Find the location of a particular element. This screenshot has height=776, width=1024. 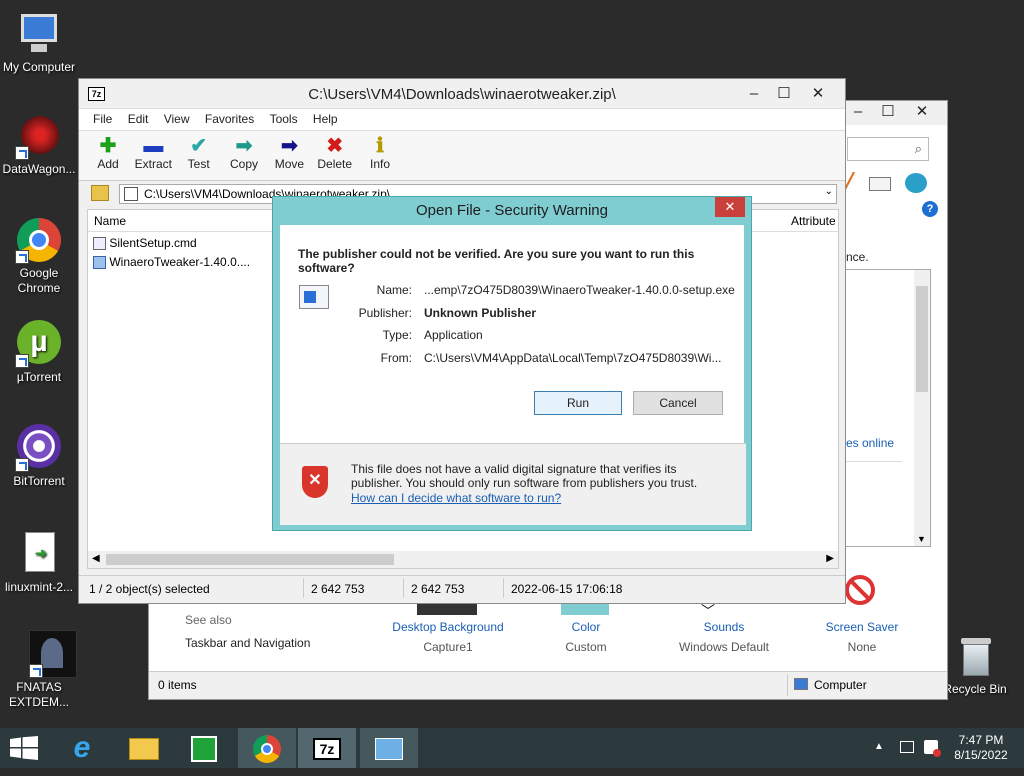

desktop-background-thumb is located at coordinates (447, 609).